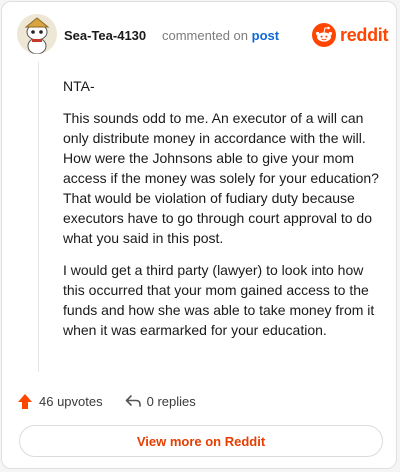  I want to click on brand-name: reddit, so click(364, 34).